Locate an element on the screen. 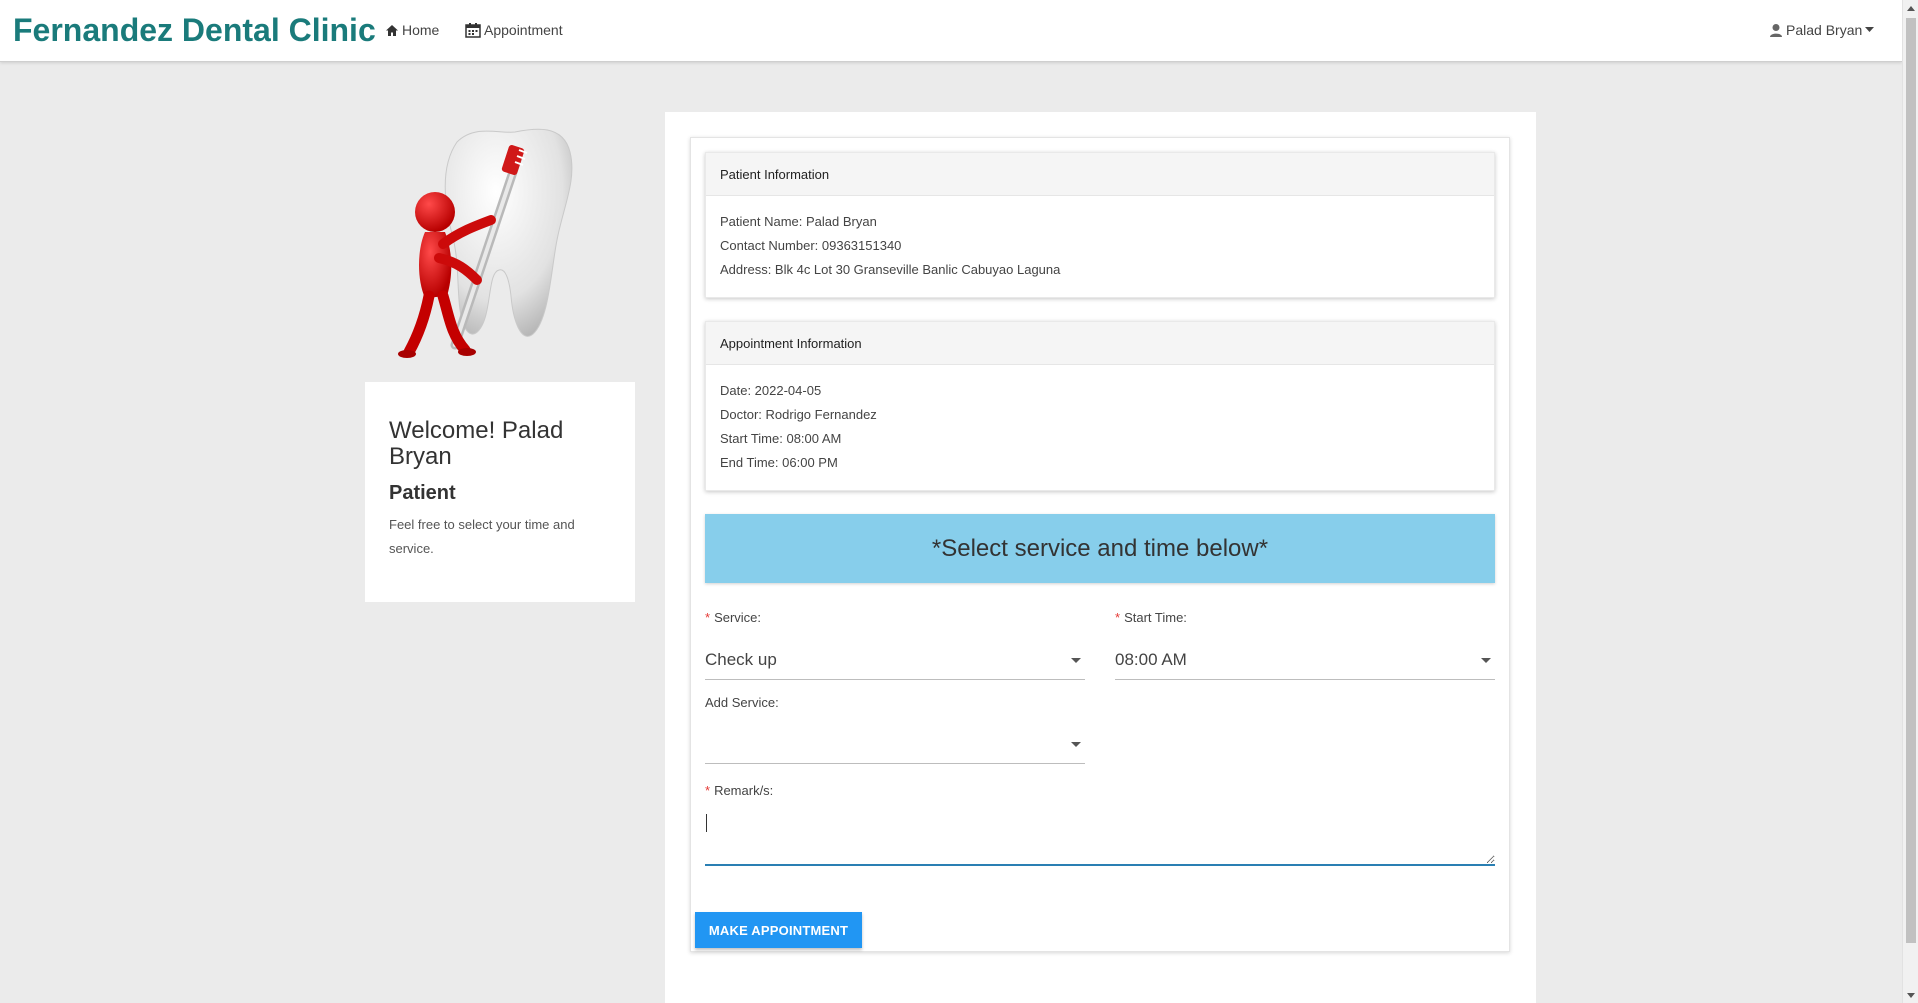  brand-title: Fernandez Dental Clinic is located at coordinates (194, 30).